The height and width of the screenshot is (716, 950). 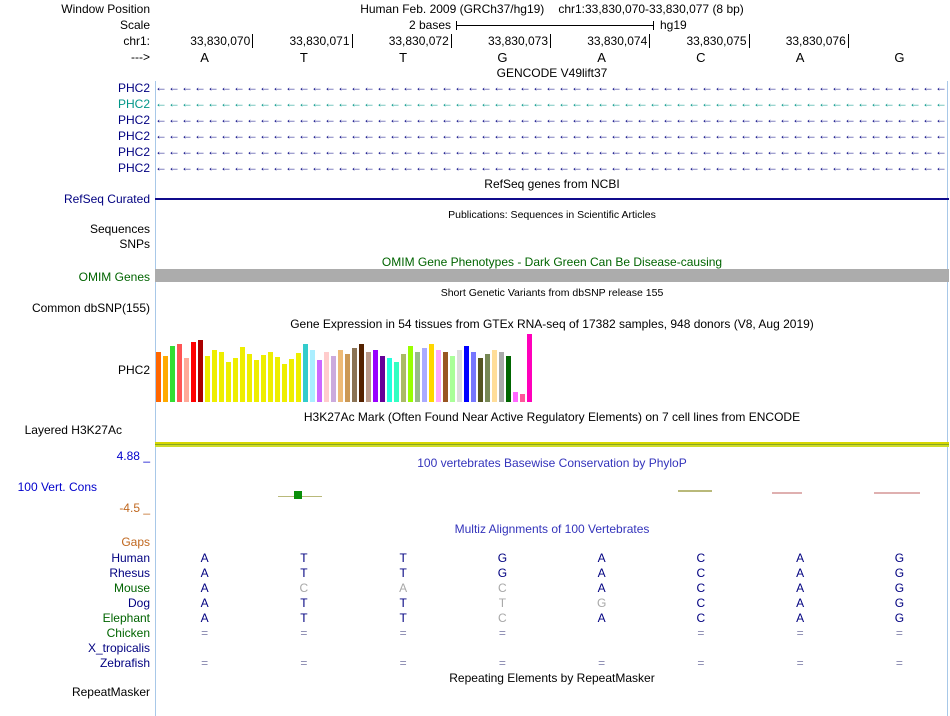 What do you see at coordinates (801, 41) in the screenshot?
I see `ruler-coordinate: 33,830,076` at bounding box center [801, 41].